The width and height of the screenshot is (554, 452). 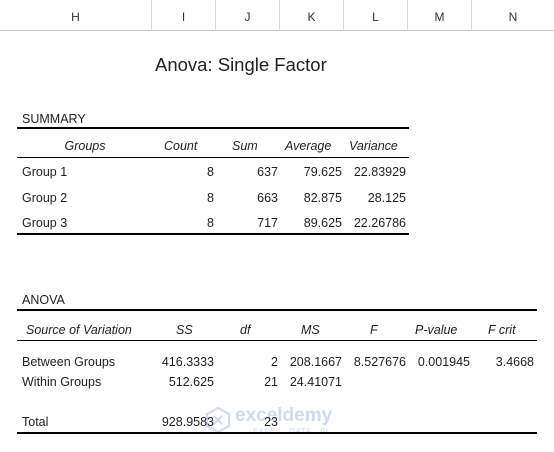 What do you see at coordinates (502, 330) in the screenshot?
I see `anova-header-fcrit: F crit` at bounding box center [502, 330].